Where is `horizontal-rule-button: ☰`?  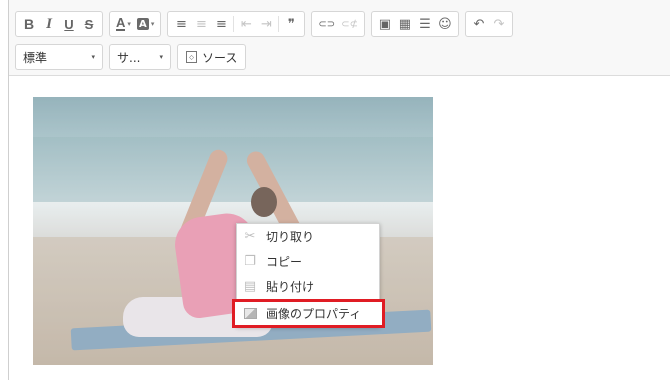
horizontal-rule-button: ☰ is located at coordinates (425, 24).